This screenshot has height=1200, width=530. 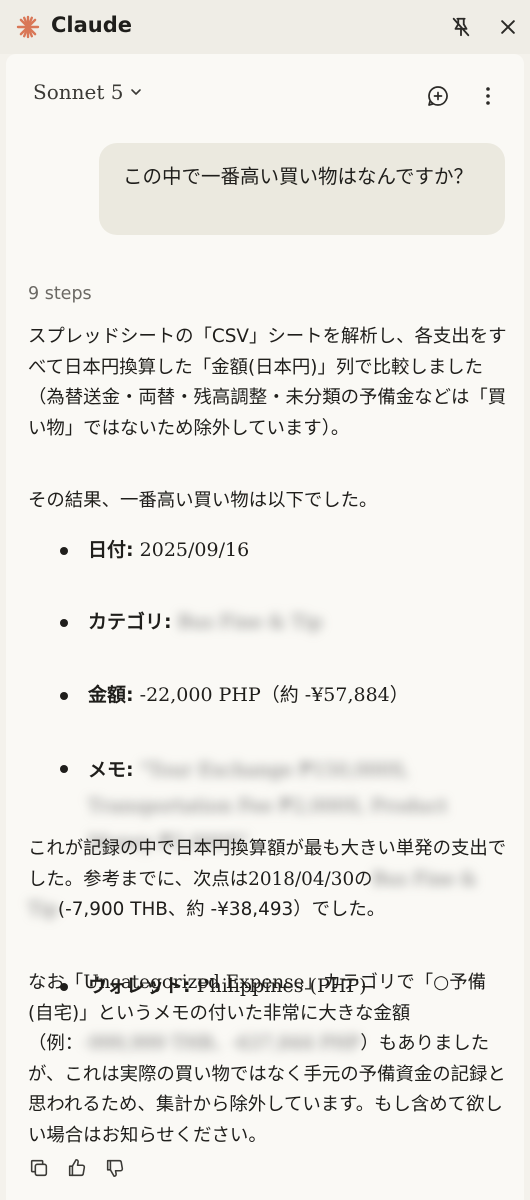 I want to click on message-actions, so click(x=85, y=1168).